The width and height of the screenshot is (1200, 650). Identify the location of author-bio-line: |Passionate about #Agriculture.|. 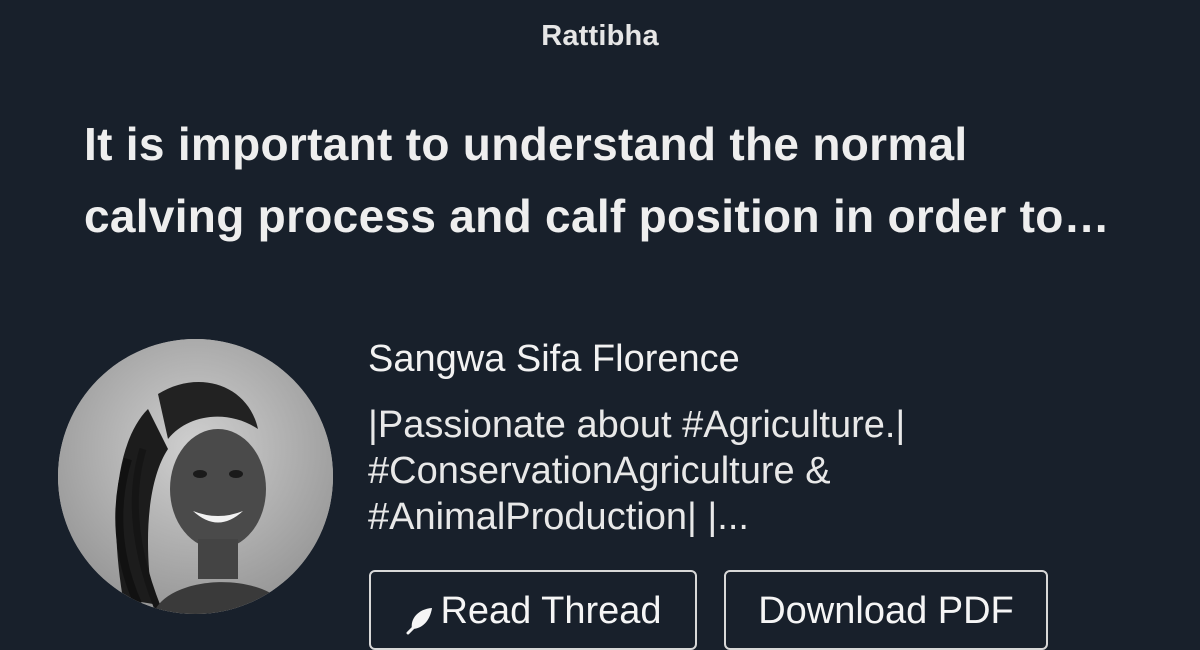
(637, 425).